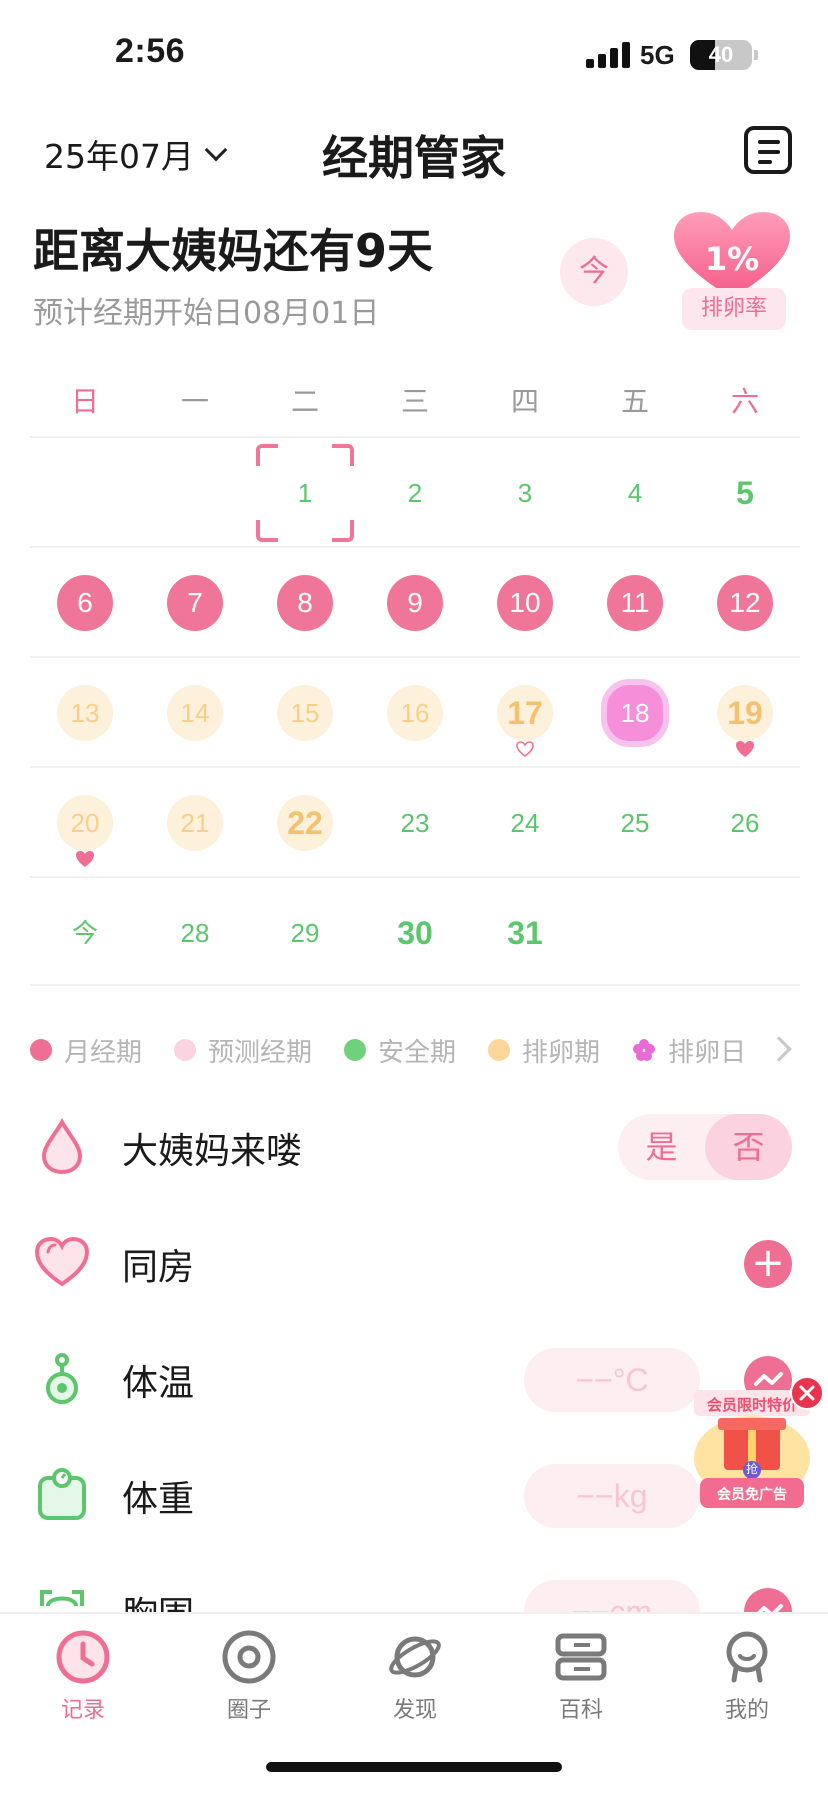  I want to click on calendar-day: 11, so click(635, 603).